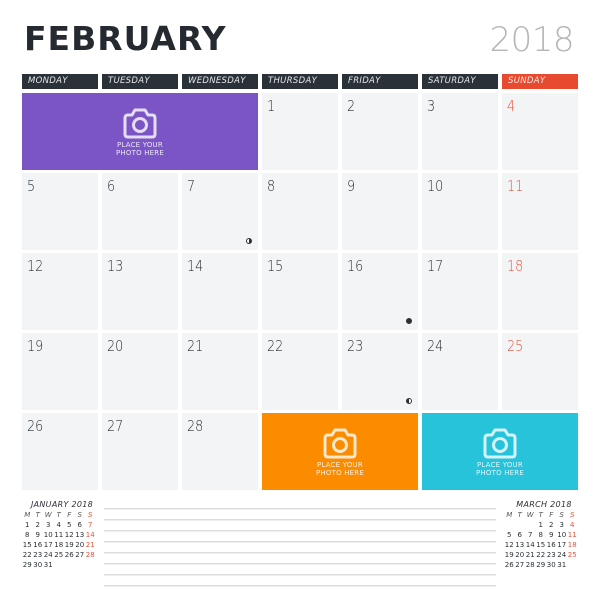 This screenshot has width=600, height=600. I want to click on mini-day: 28, so click(530, 565).